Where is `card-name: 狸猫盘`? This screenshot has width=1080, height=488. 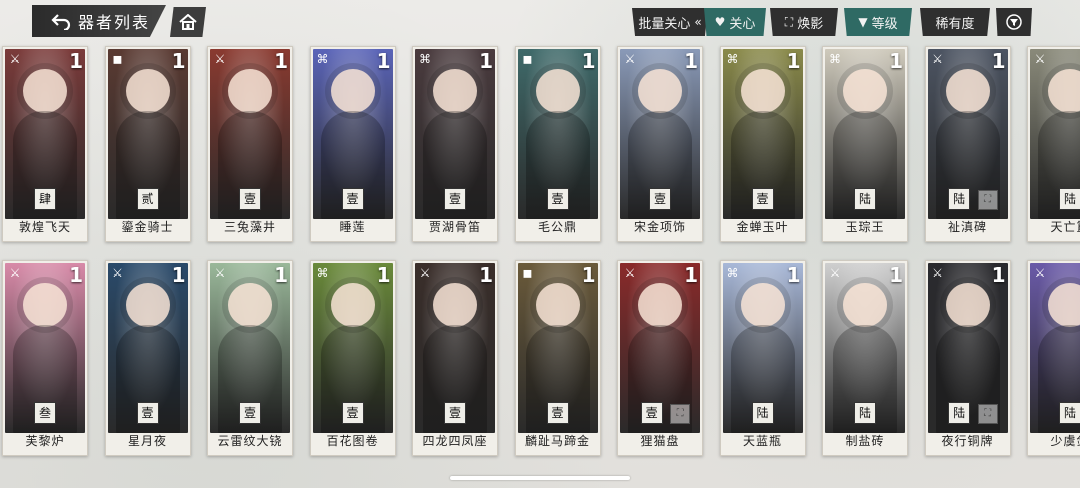 card-name: 狸猫盘 is located at coordinates (660, 441).